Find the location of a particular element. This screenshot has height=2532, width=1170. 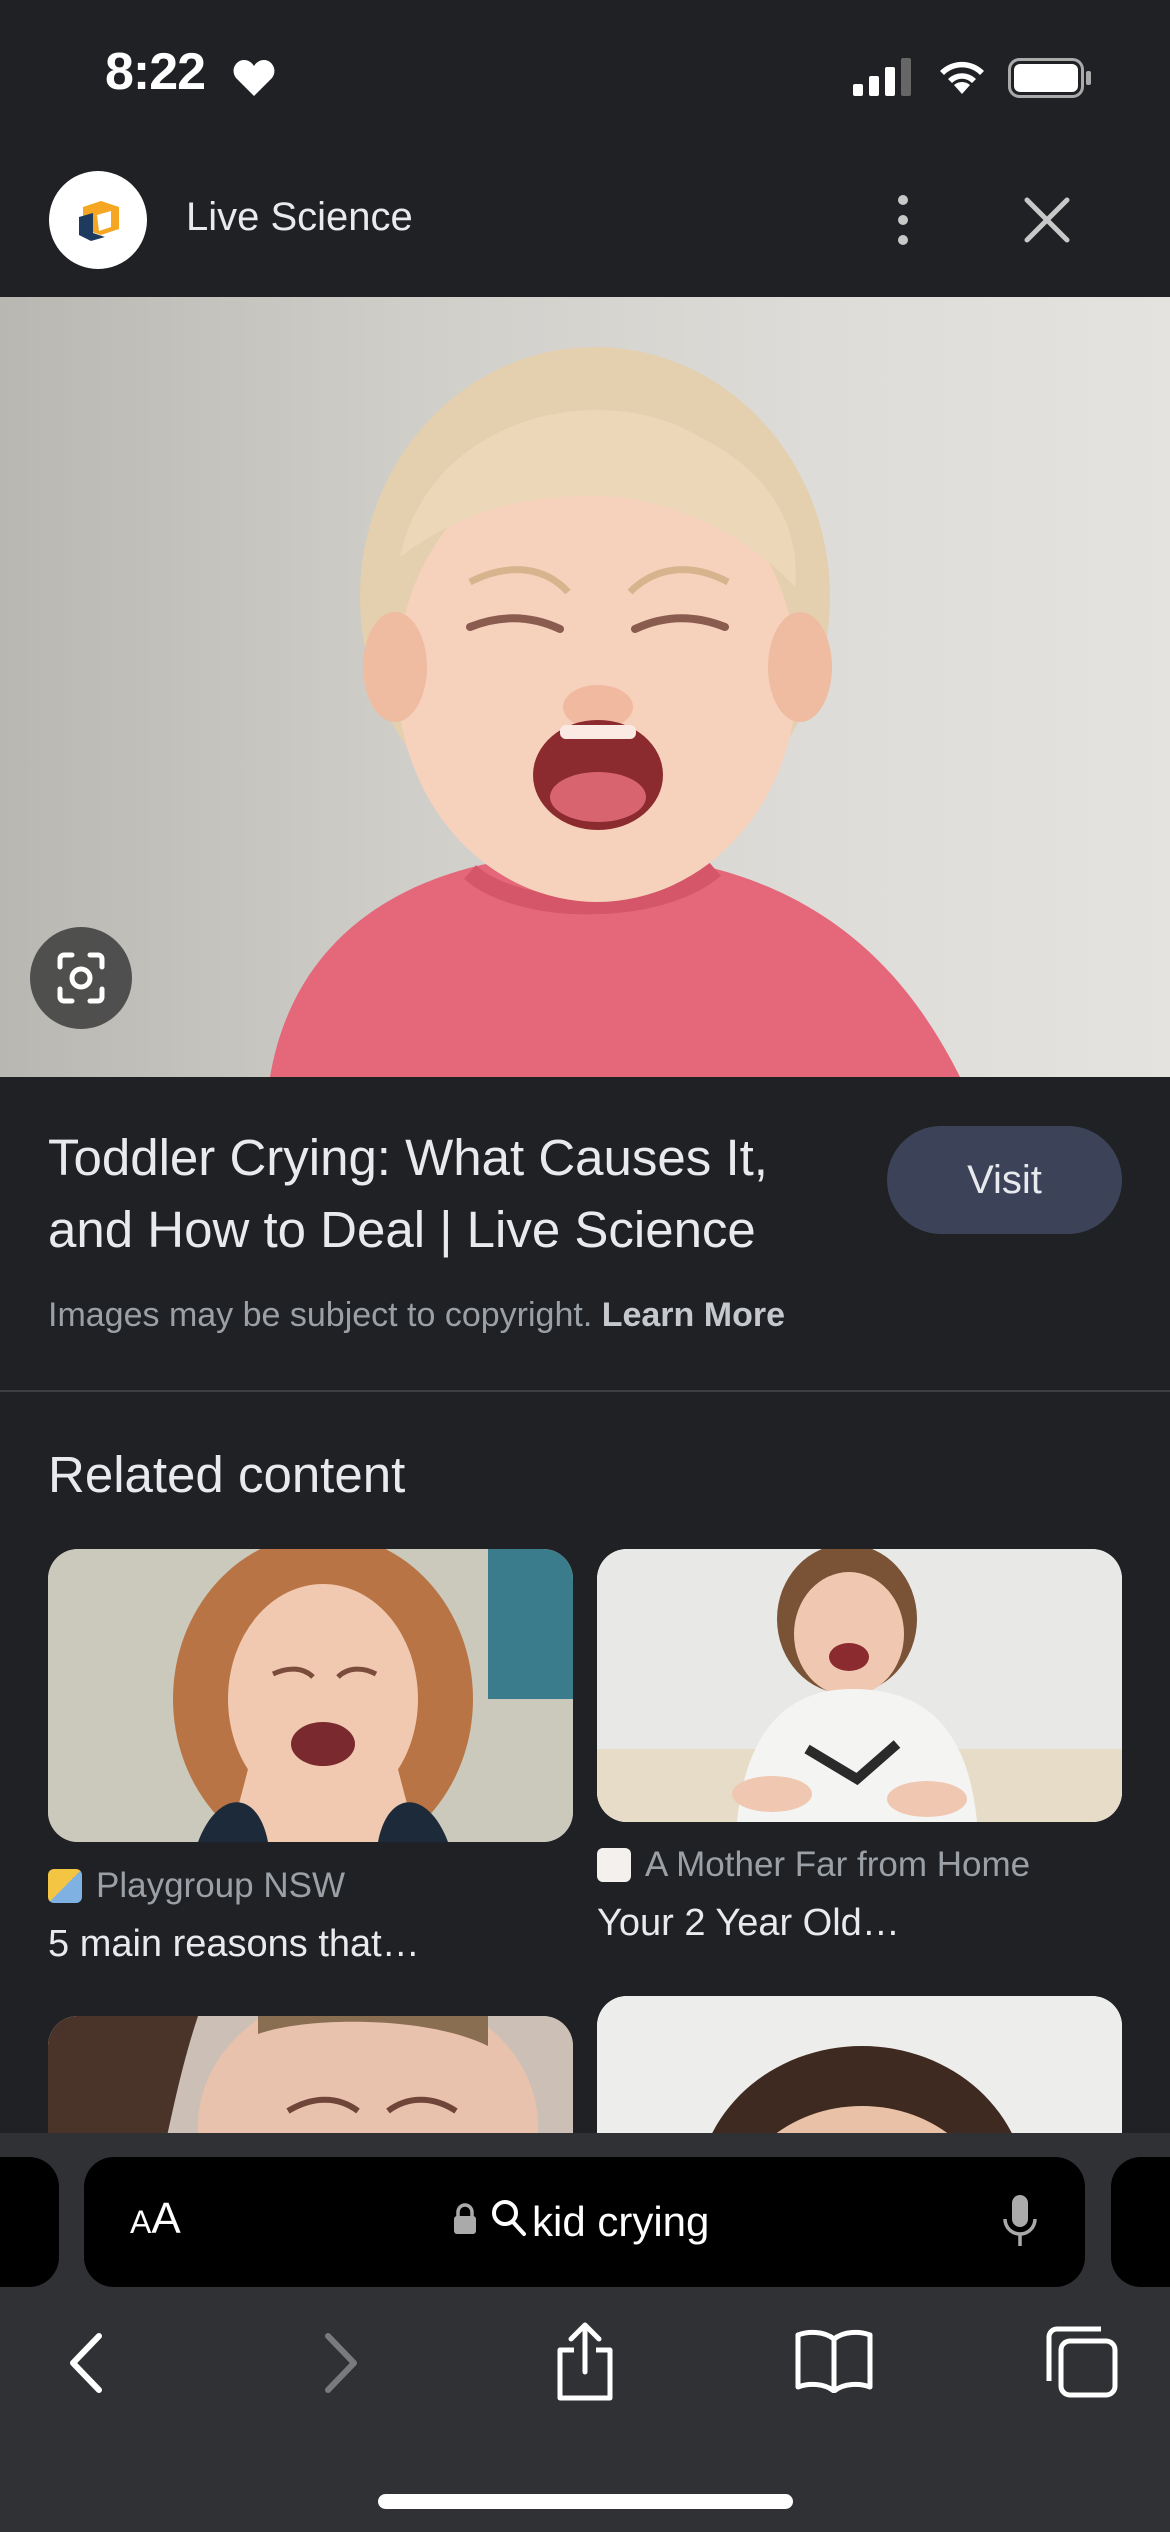

next-tab-preview is located at coordinates (1140, 2222).